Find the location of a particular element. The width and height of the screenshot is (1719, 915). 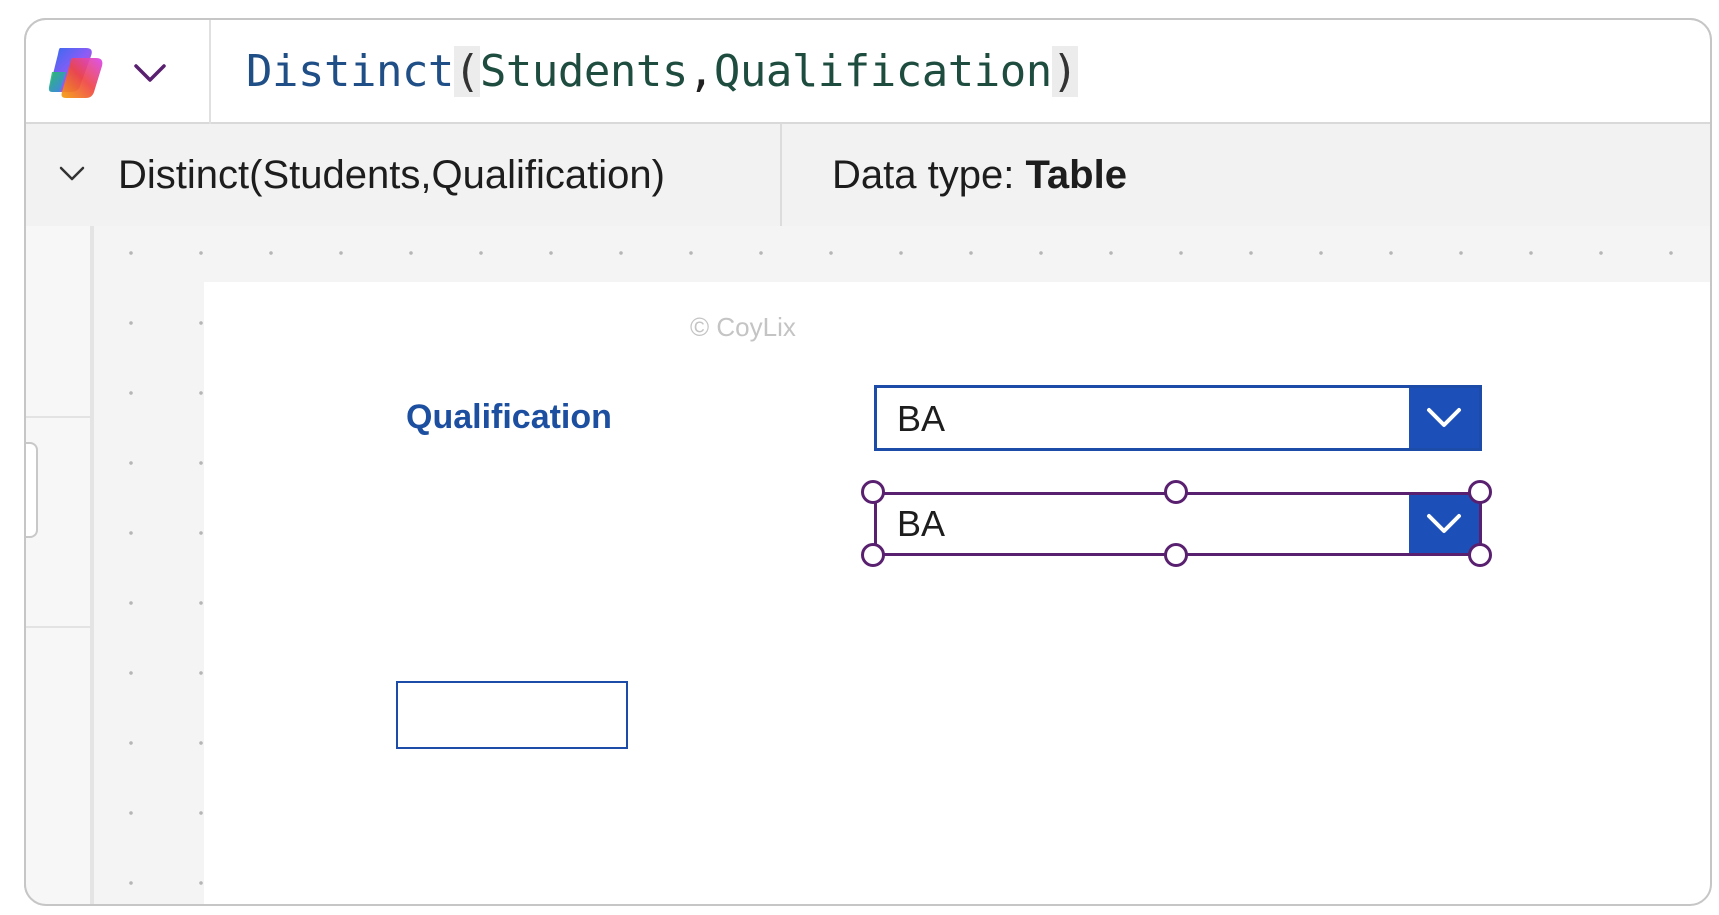

resize-handle-top is located at coordinates (1176, 492).